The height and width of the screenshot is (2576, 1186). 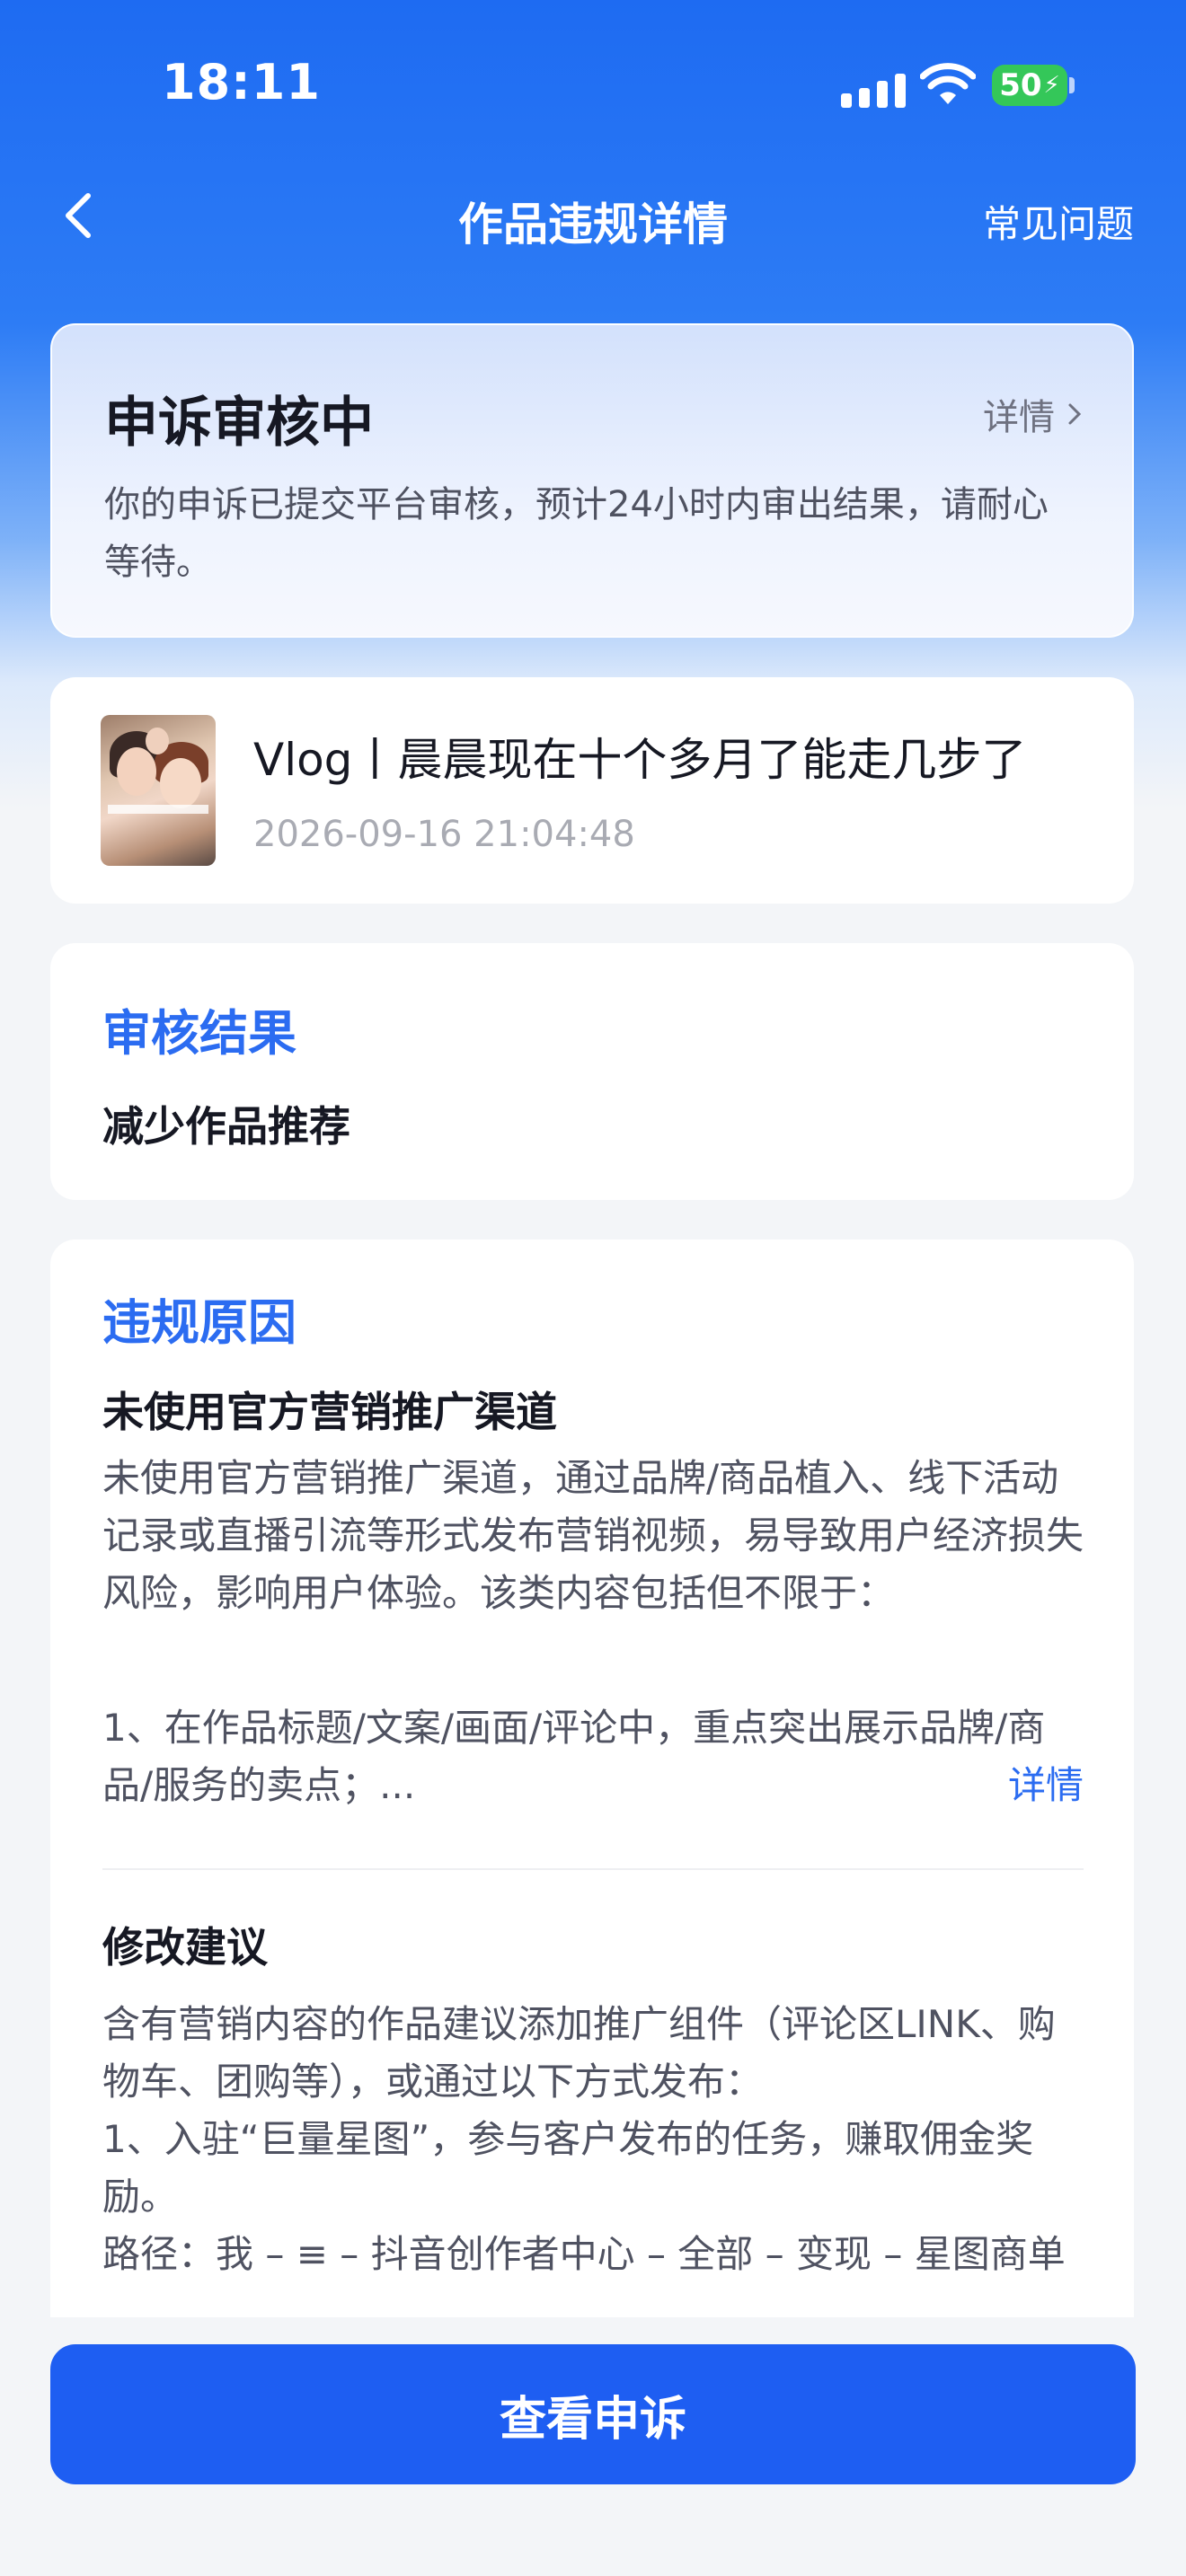 I want to click on battery-icon: 50 ⚡, so click(x=1029, y=85).